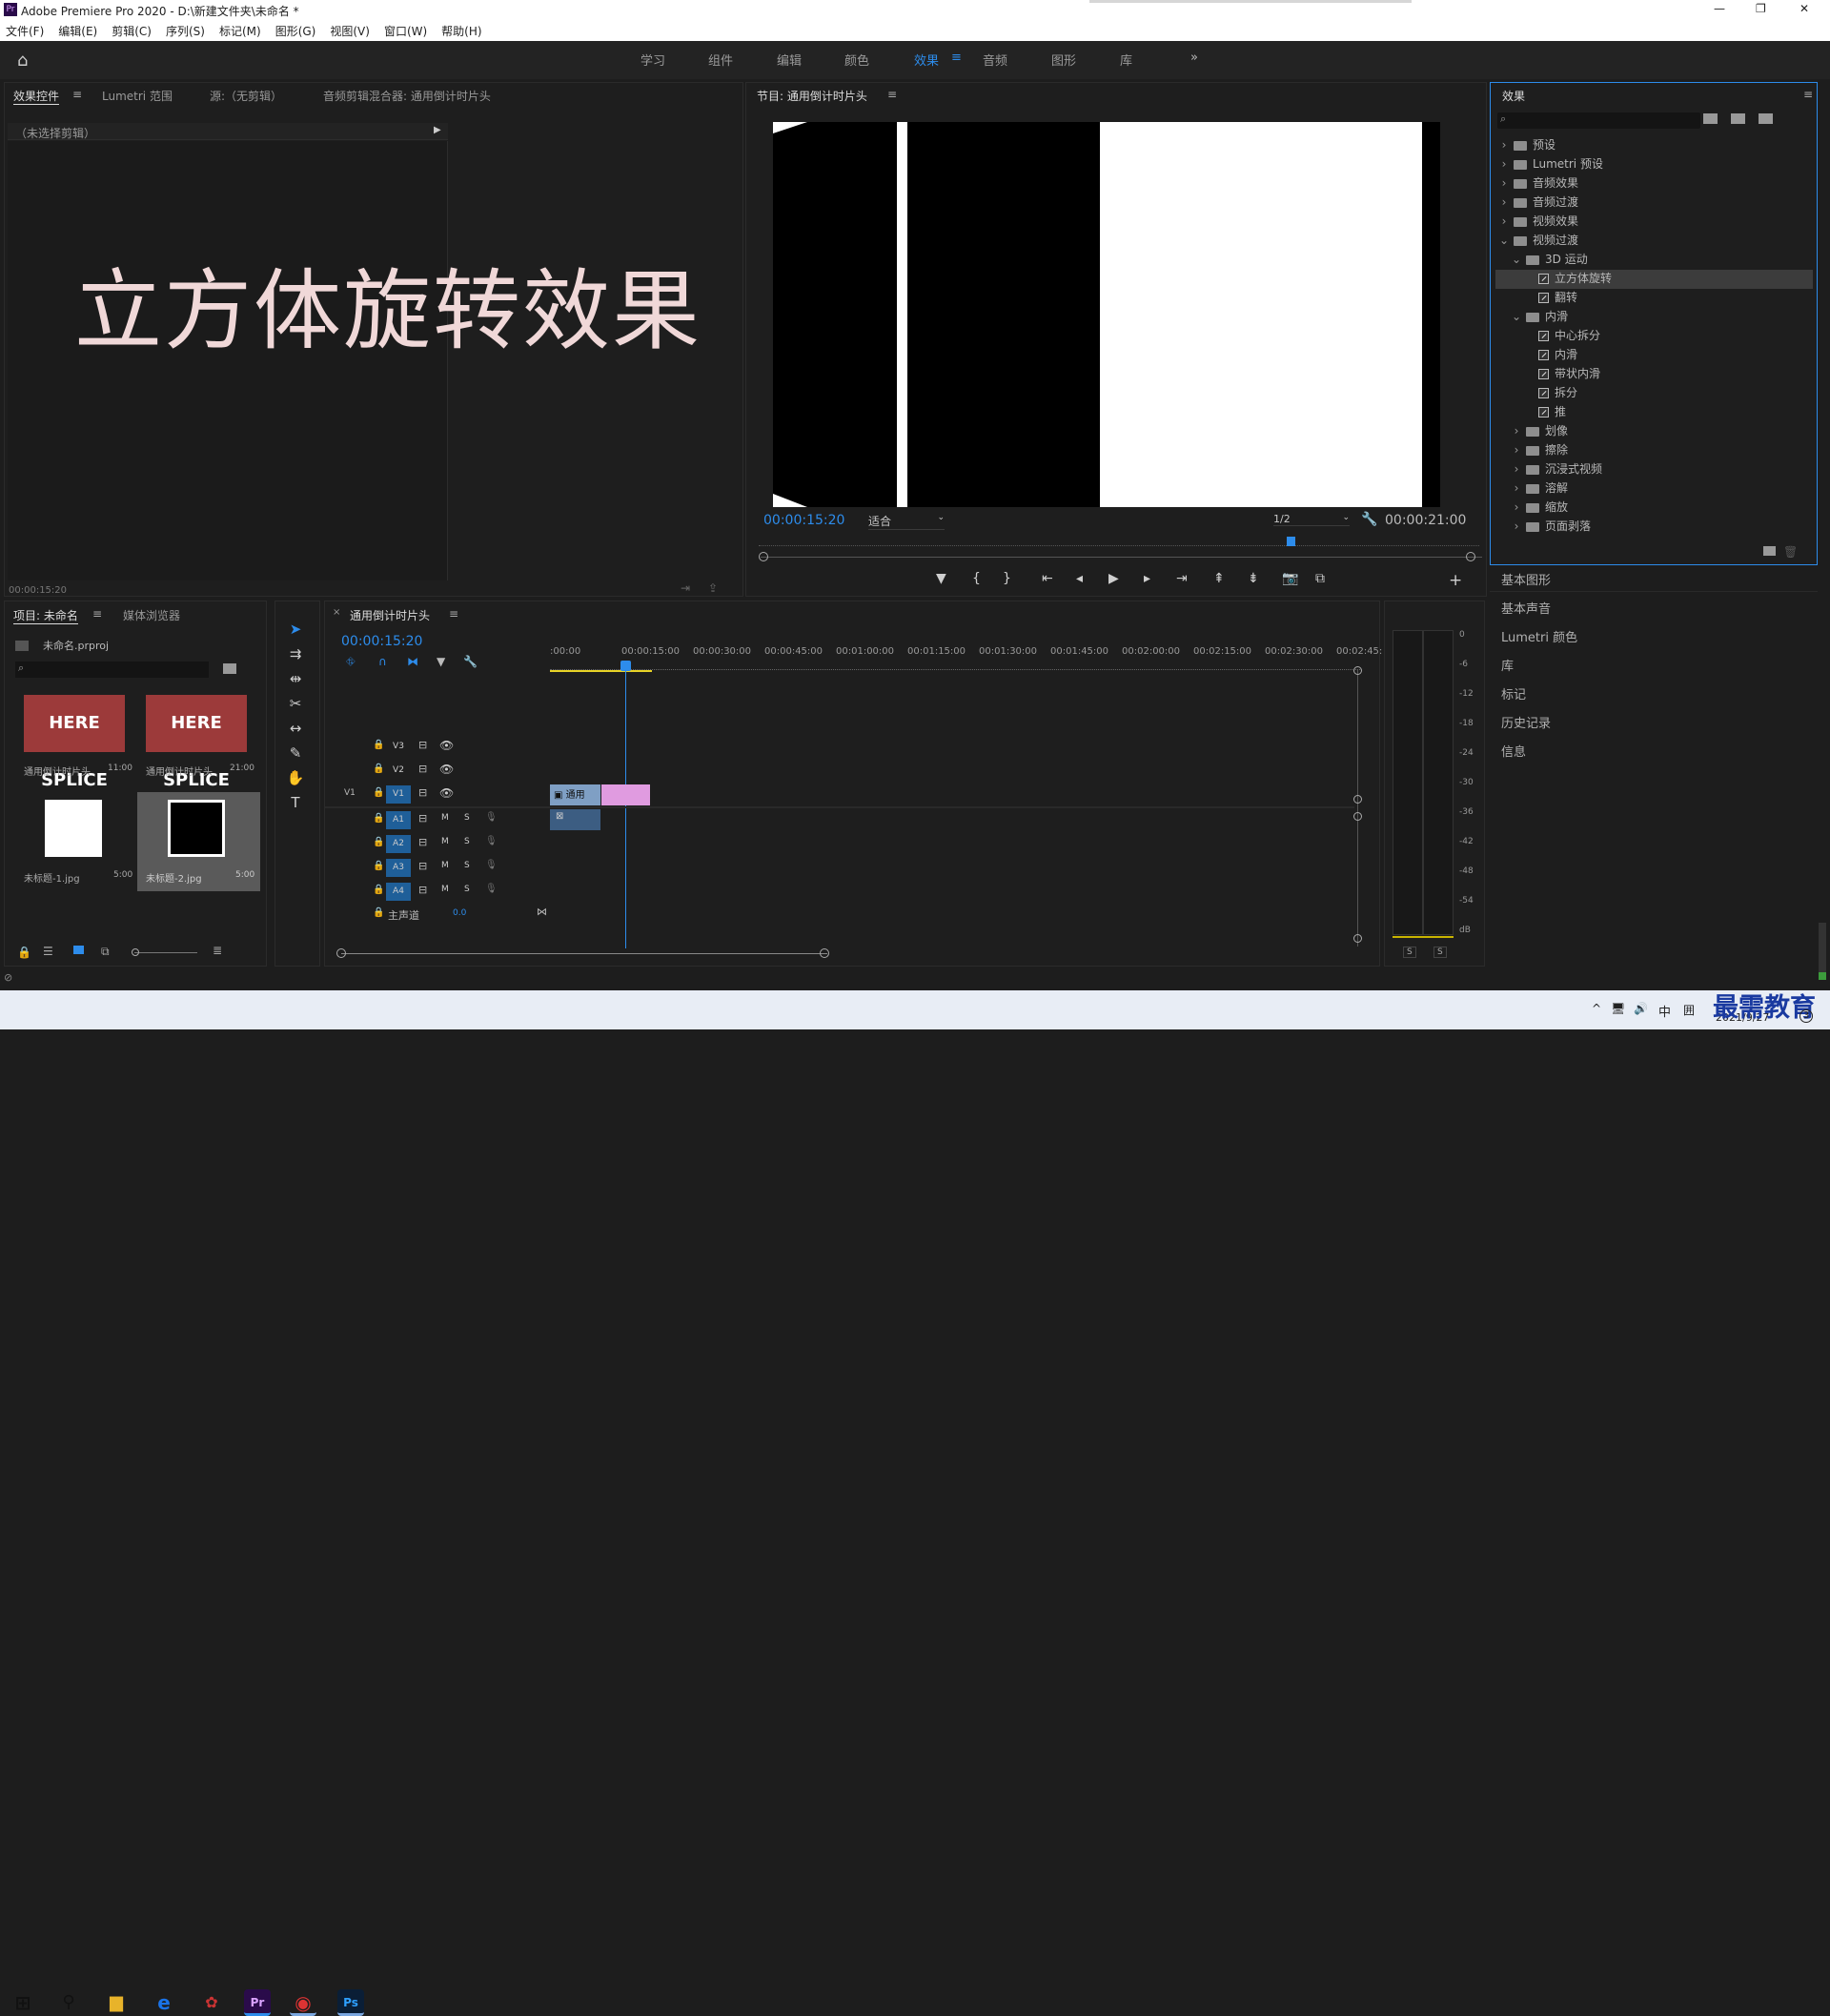 The width and height of the screenshot is (1830, 2016). What do you see at coordinates (303, 2002) in the screenshot?
I see `chrome-icon: ◉` at bounding box center [303, 2002].